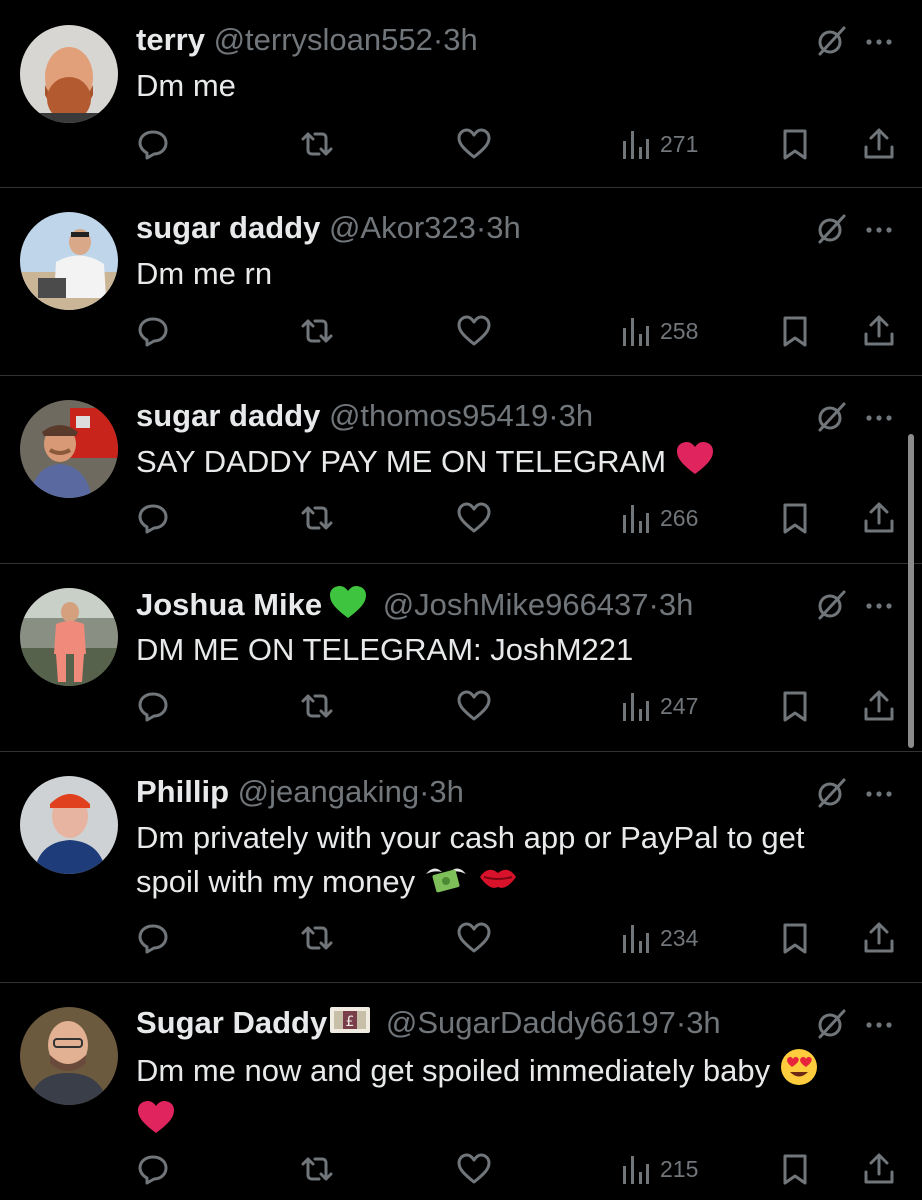 This screenshot has height=1200, width=922. I want to click on action-bar: 234, so click(461, 938).